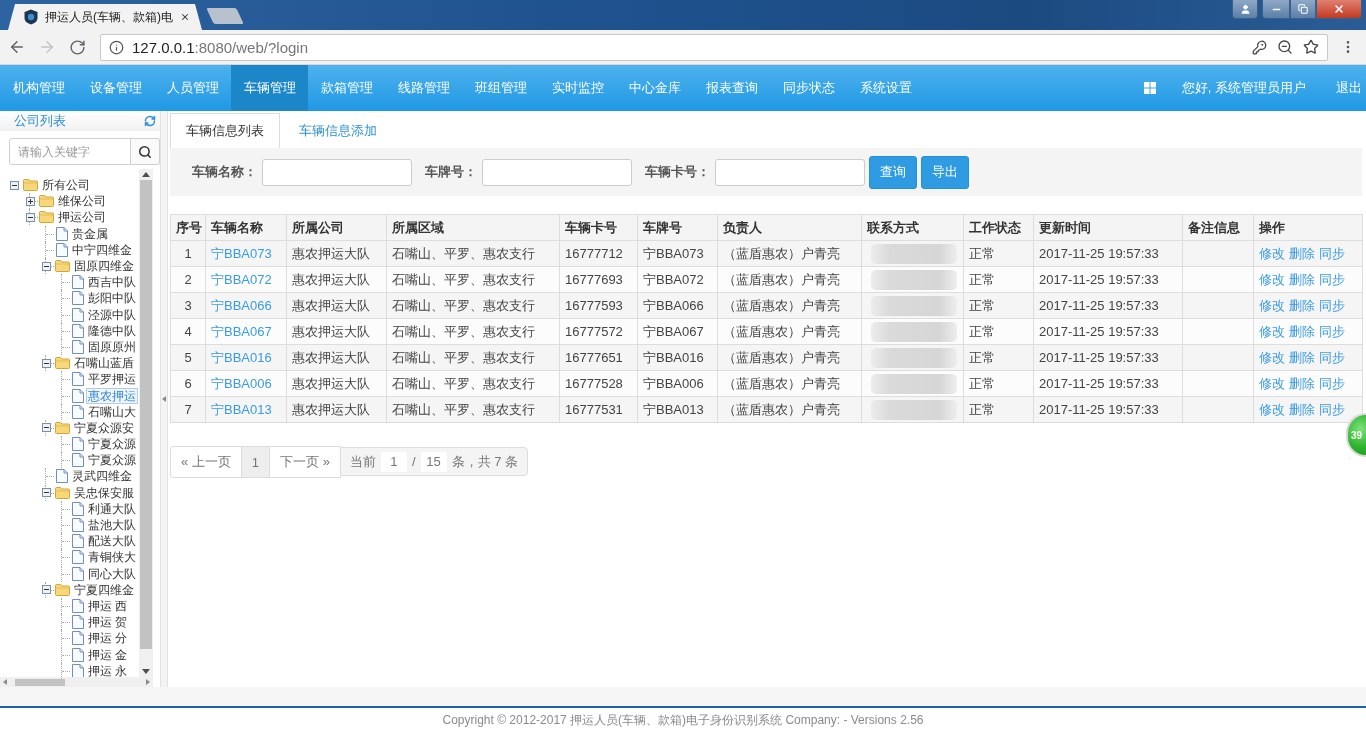 This screenshot has height=731, width=1366. I want to click on star-icon, so click(1311, 47).